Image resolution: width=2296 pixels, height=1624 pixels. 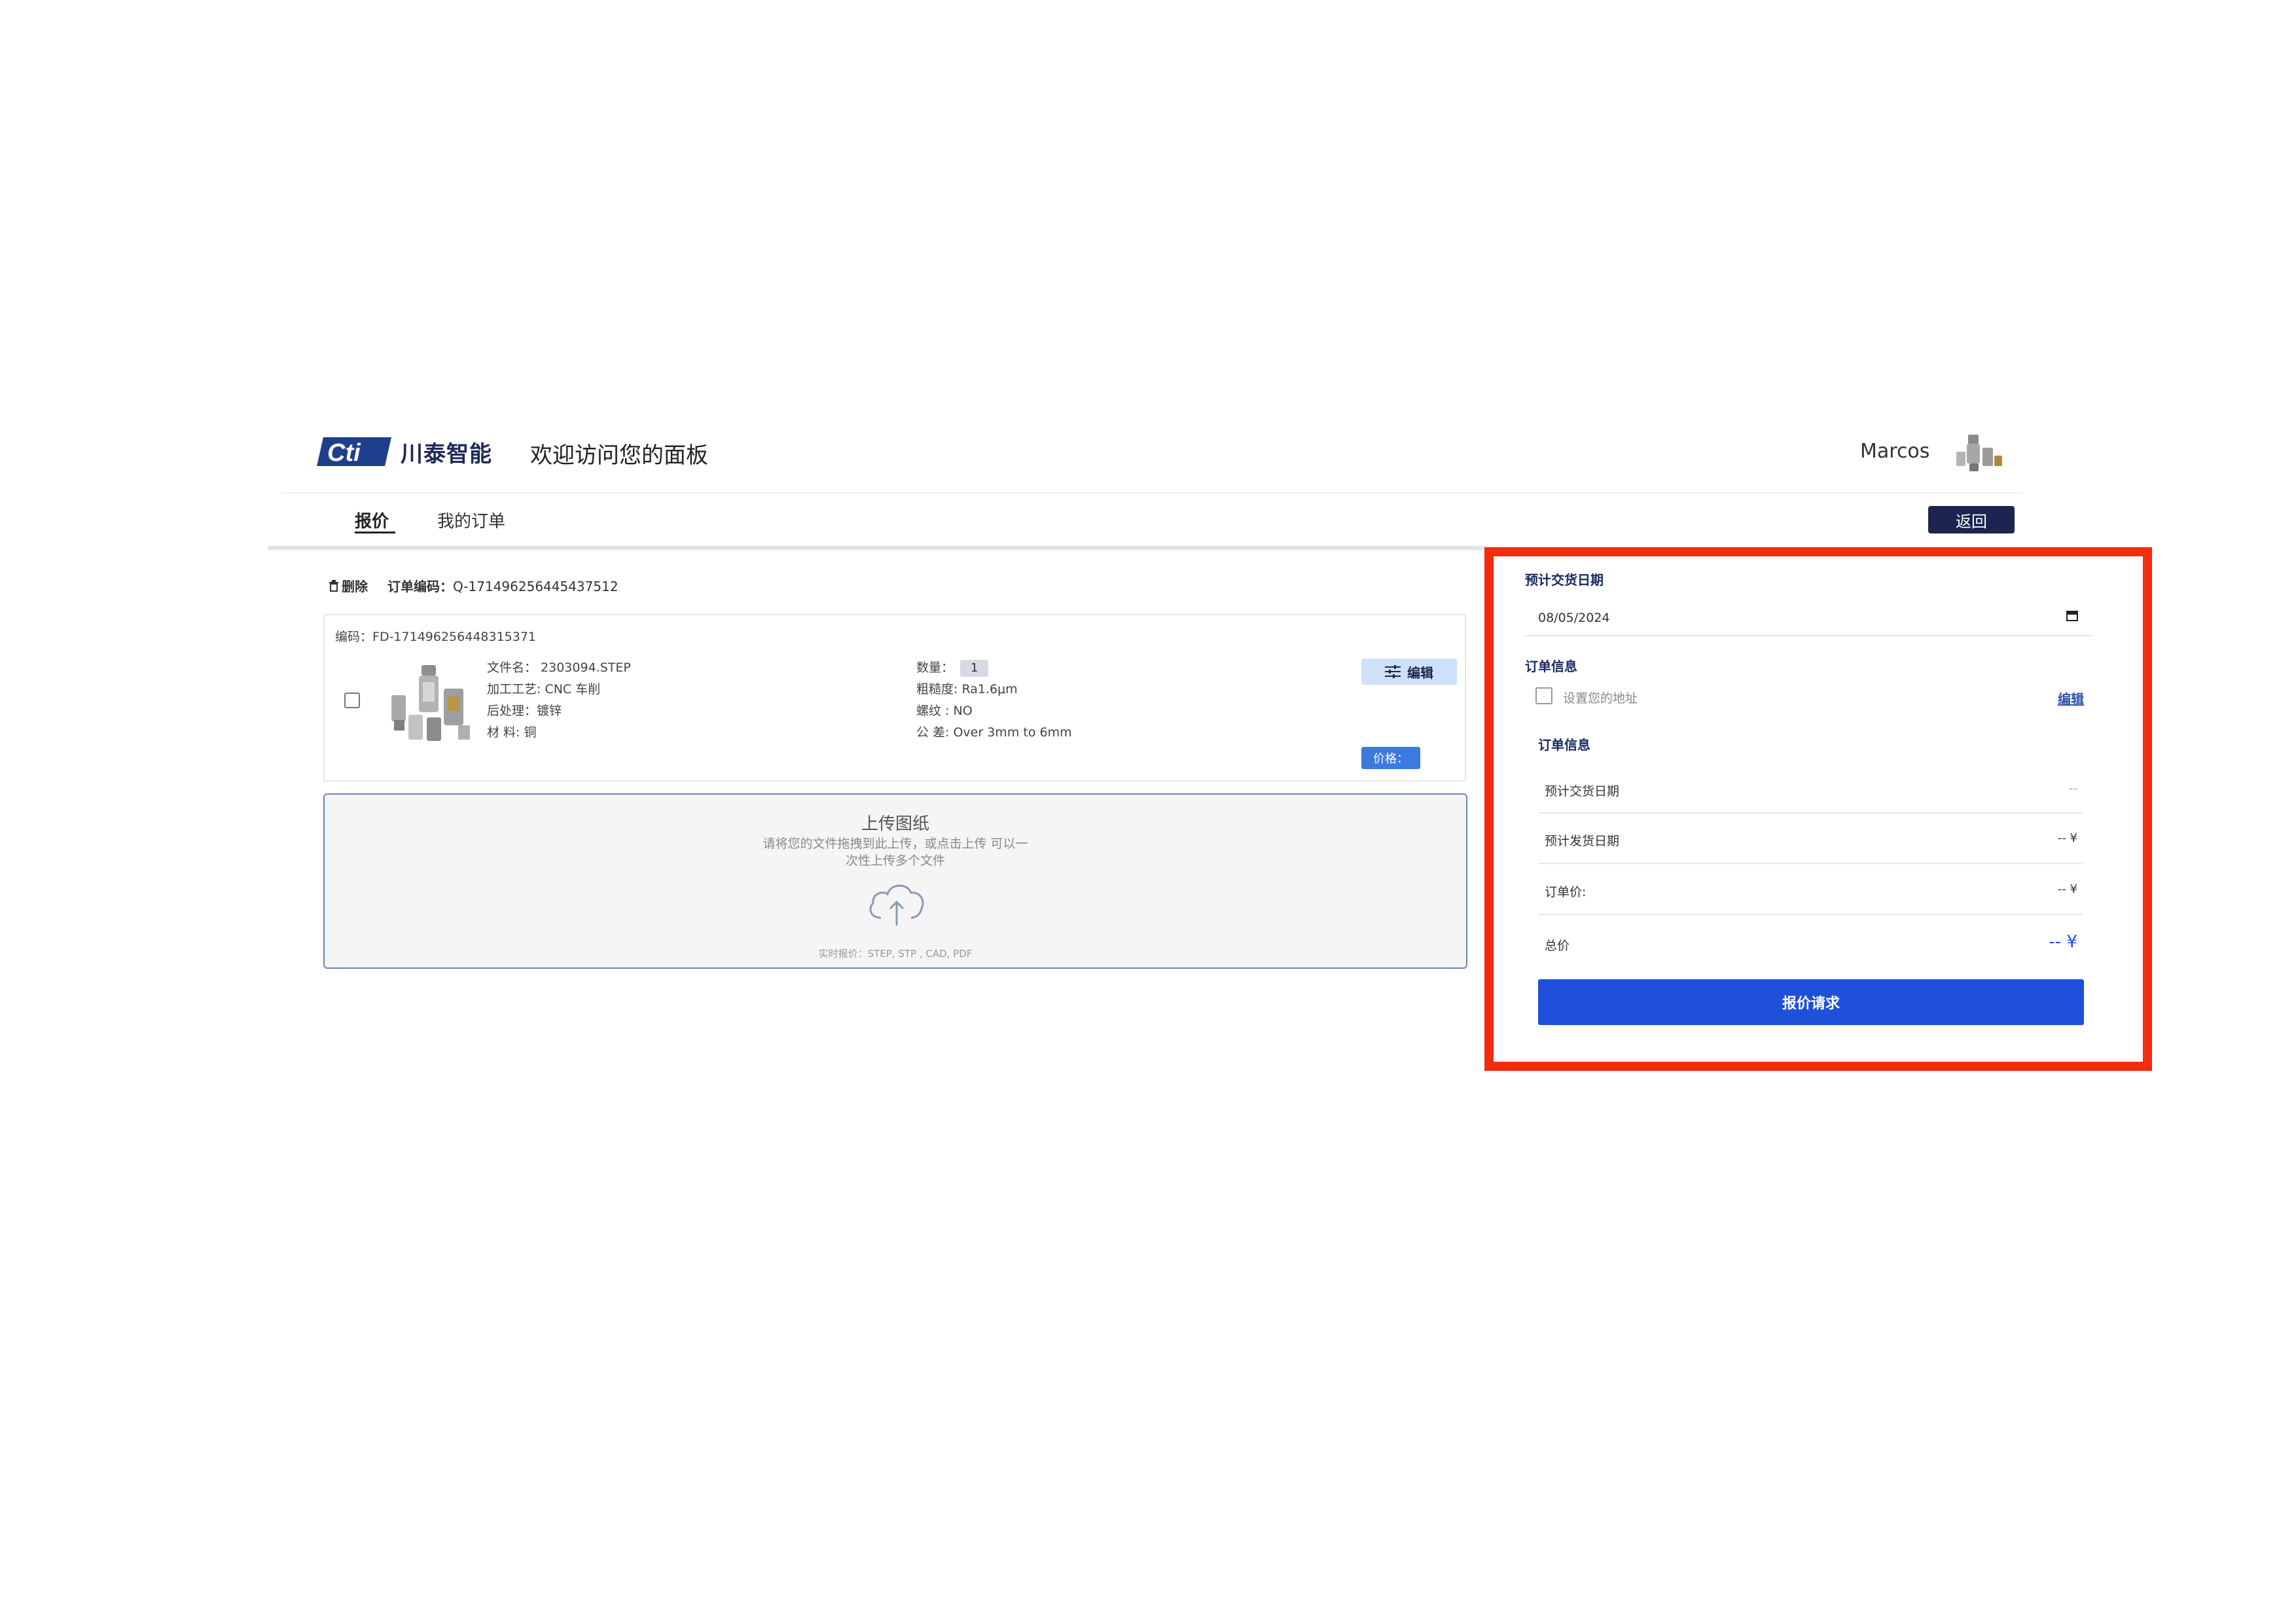 What do you see at coordinates (1564, 580) in the screenshot?
I see `delivery-date-label: 预计交货日期` at bounding box center [1564, 580].